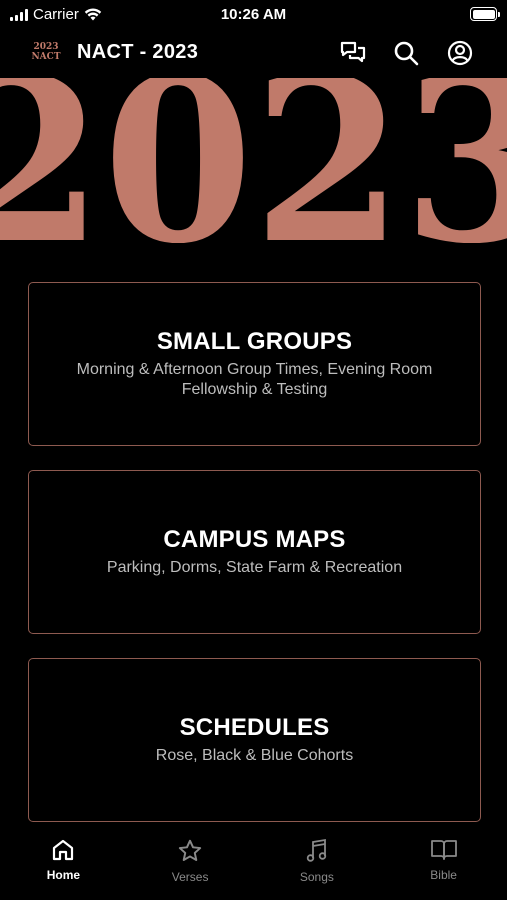  I want to click on card-subtitle: Rose, Black & Blue Cohorts, so click(254, 755).